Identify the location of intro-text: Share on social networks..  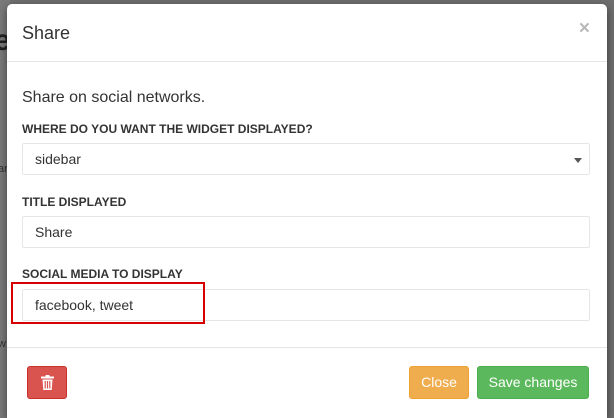
(114, 97).